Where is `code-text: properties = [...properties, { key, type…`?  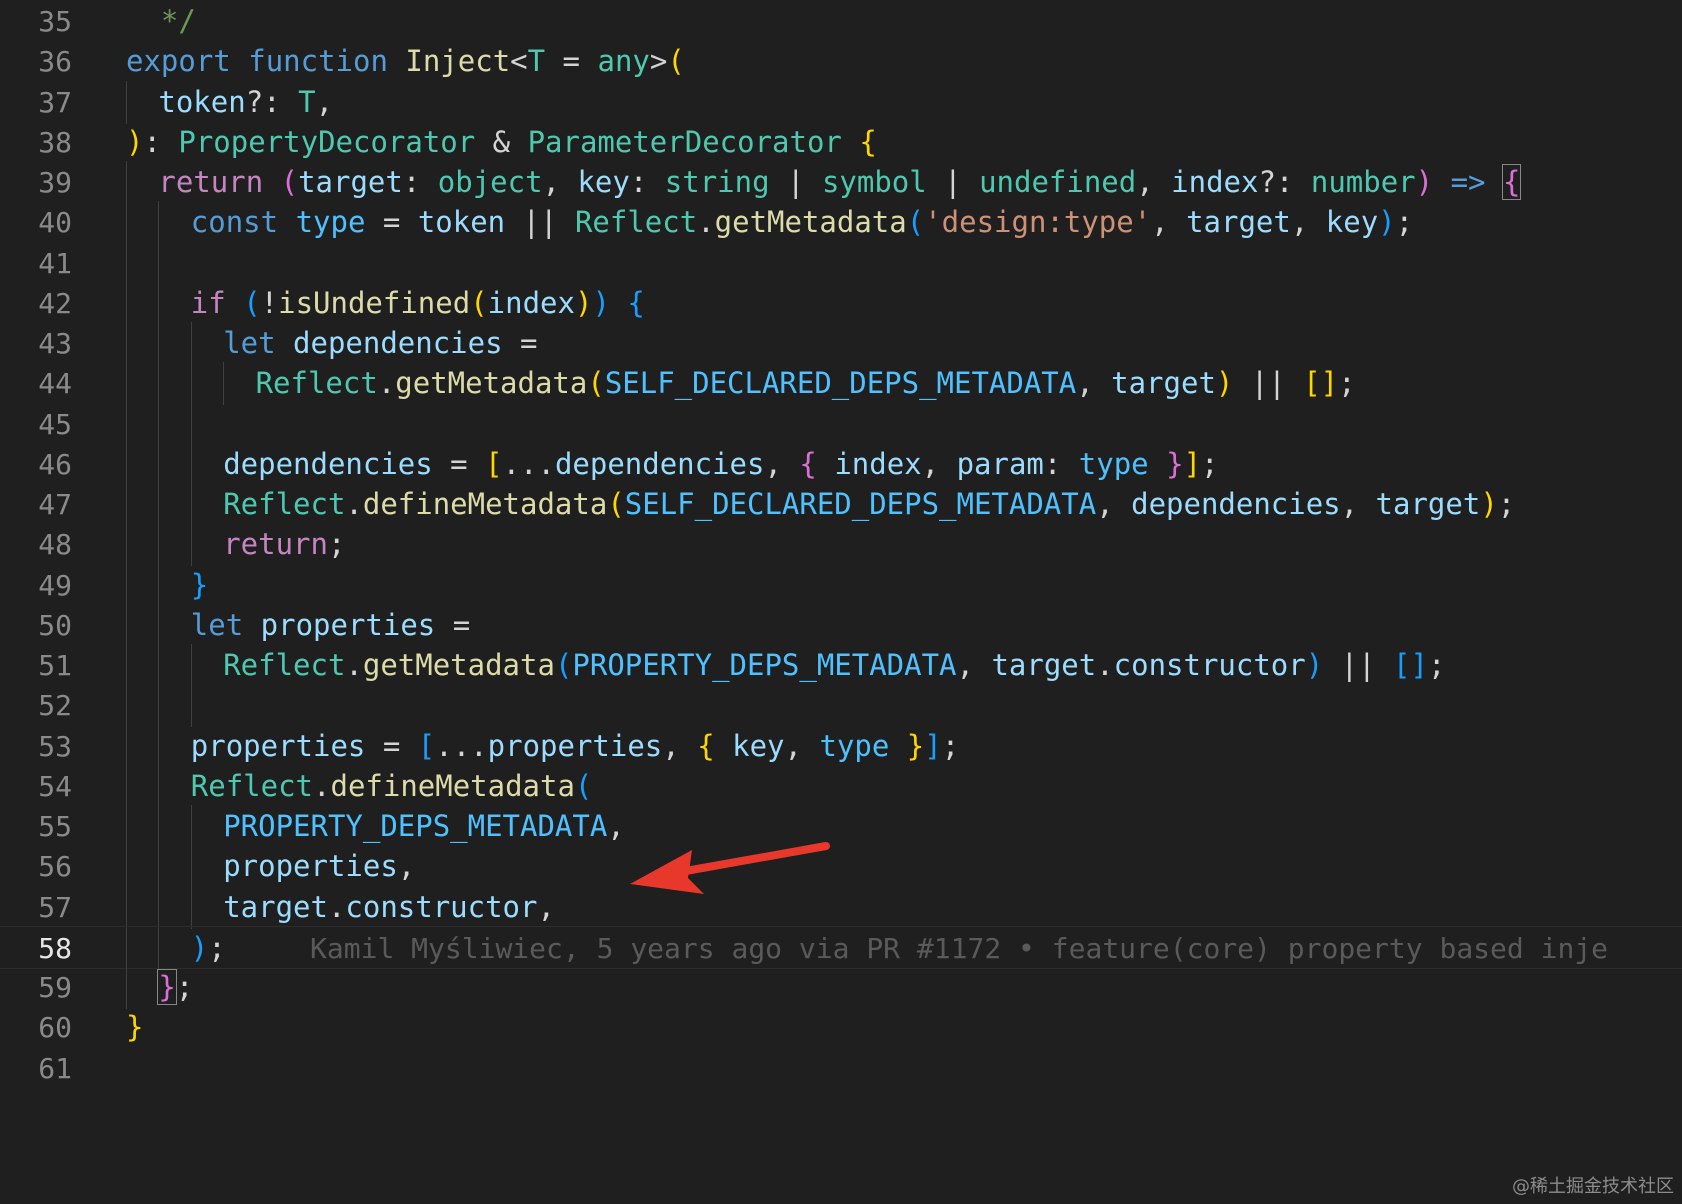
code-text: properties = [...properties, { key, type… is located at coordinates (575, 746).